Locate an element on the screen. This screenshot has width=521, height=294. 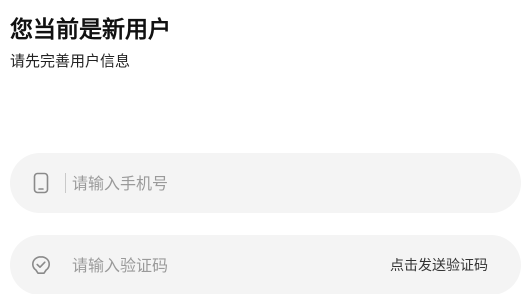
phone-icon is located at coordinates (41, 183).